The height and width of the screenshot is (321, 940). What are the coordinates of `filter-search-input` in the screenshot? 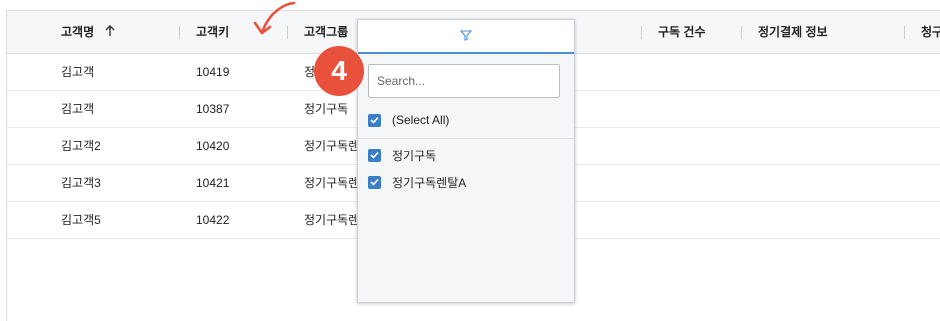 It's located at (464, 81).